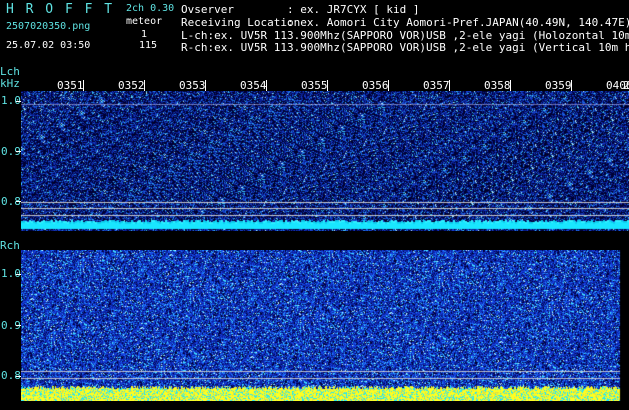 Image resolution: width=629 pixels, height=410 pixels. I want to click on meteor-count-rch: 115, so click(148, 45).